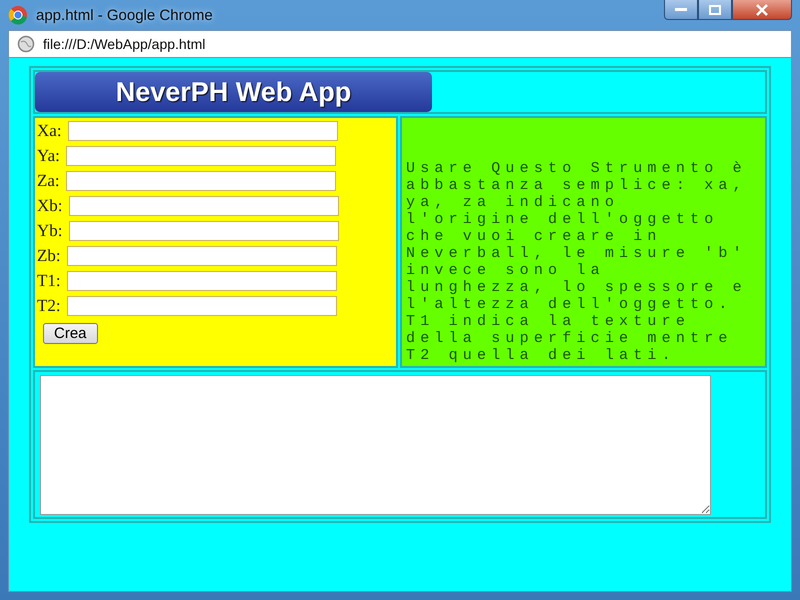 The width and height of the screenshot is (800, 600). I want to click on minimize-button, so click(681, 10).